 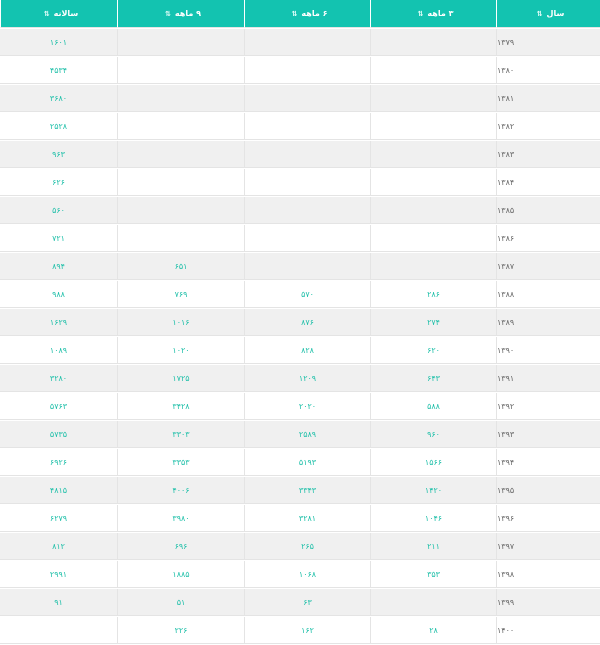 I want to click on table-cell-annual: ۵۶۰, so click(x=58, y=210).